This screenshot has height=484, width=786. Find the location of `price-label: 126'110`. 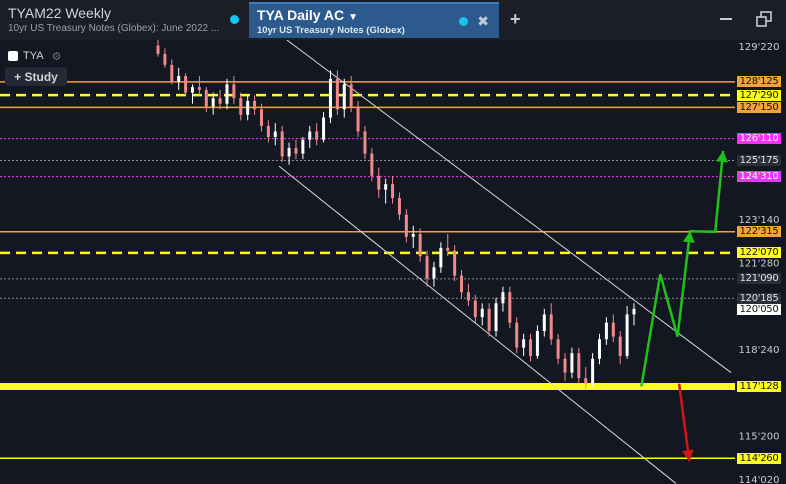

price-label: 126'110 is located at coordinates (759, 139).